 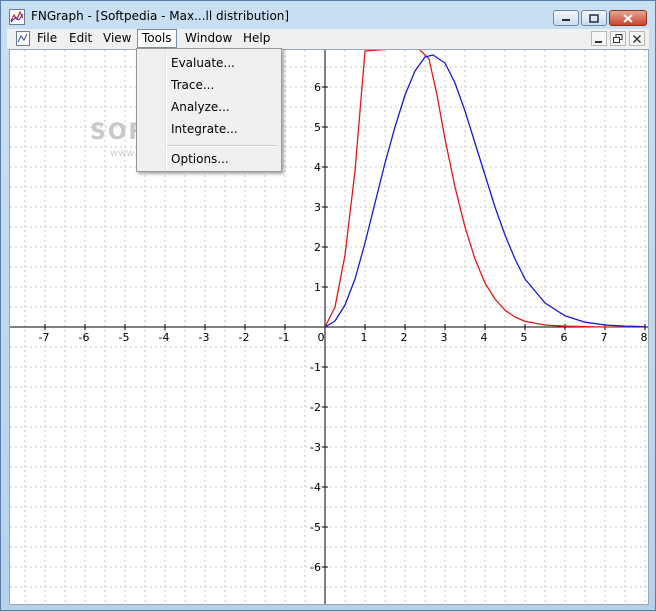 I want to click on close-button, so click(x=628, y=18).